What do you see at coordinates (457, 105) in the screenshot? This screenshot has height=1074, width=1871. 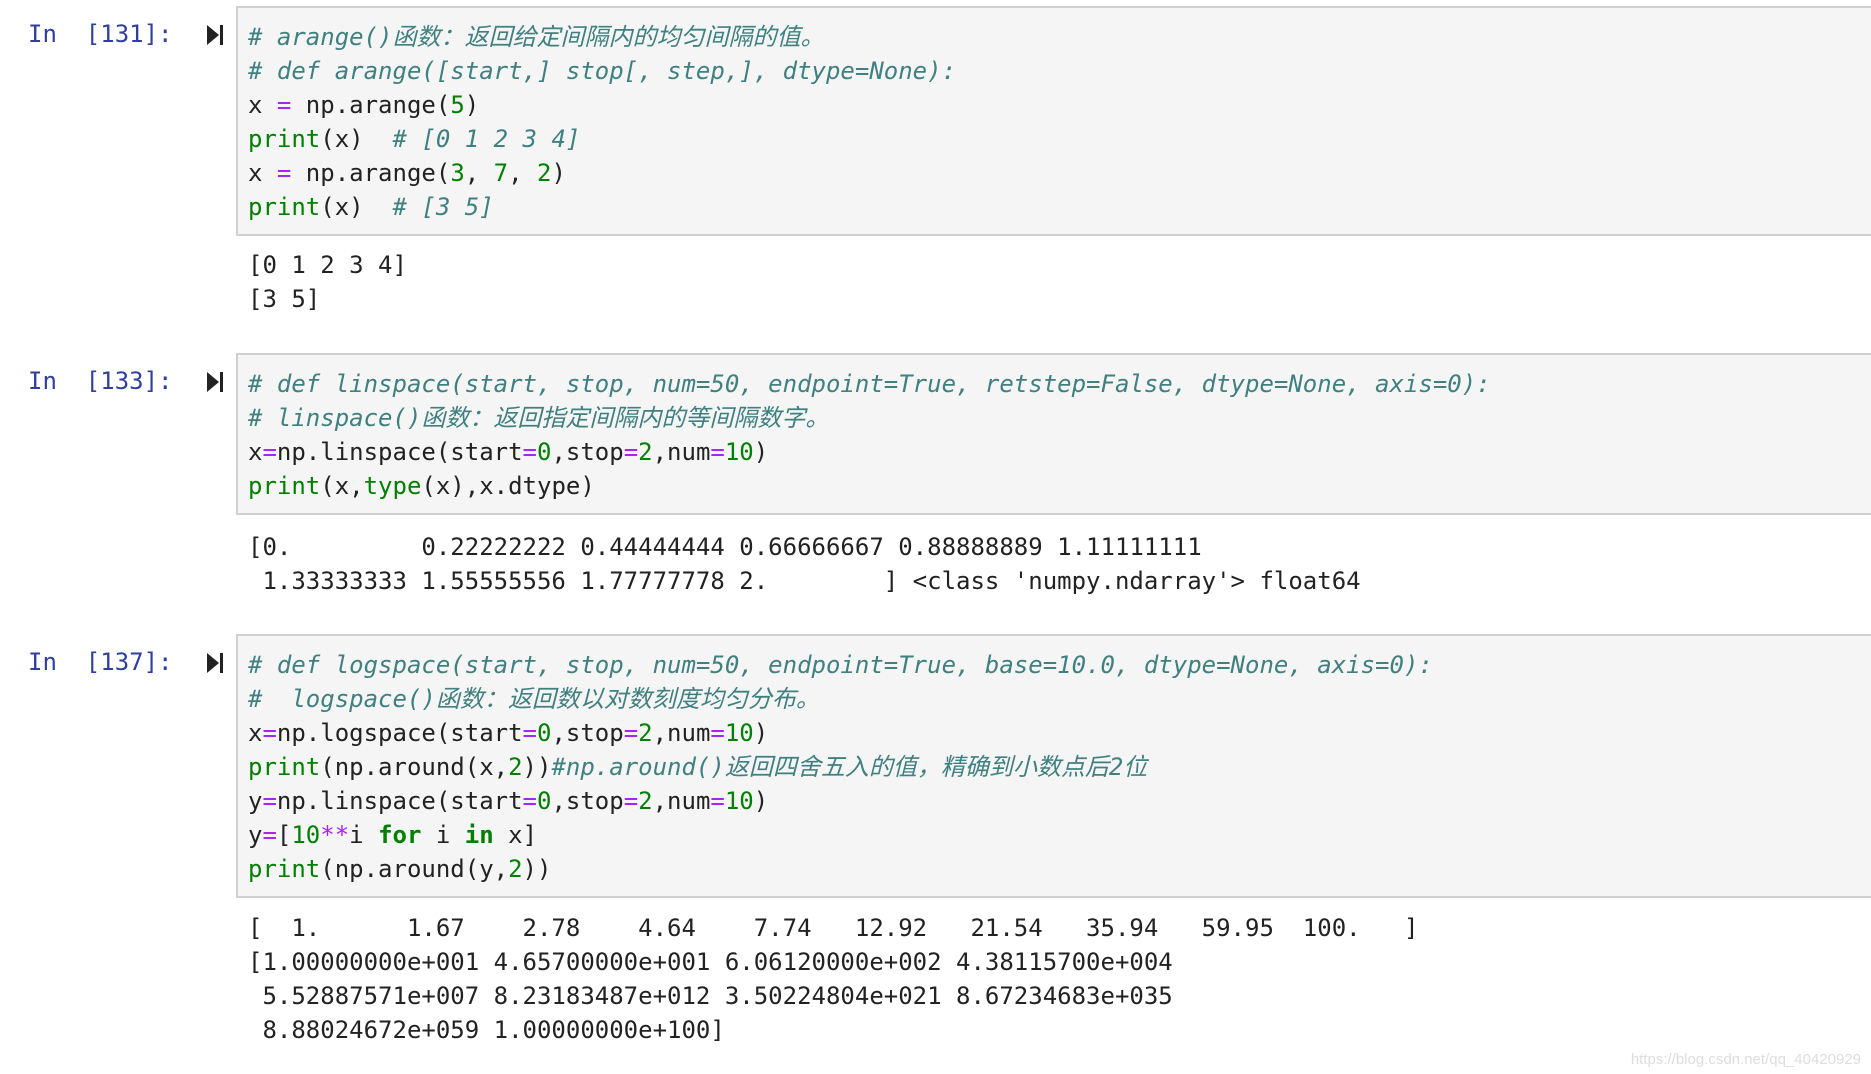 I see `code-token: 5` at bounding box center [457, 105].